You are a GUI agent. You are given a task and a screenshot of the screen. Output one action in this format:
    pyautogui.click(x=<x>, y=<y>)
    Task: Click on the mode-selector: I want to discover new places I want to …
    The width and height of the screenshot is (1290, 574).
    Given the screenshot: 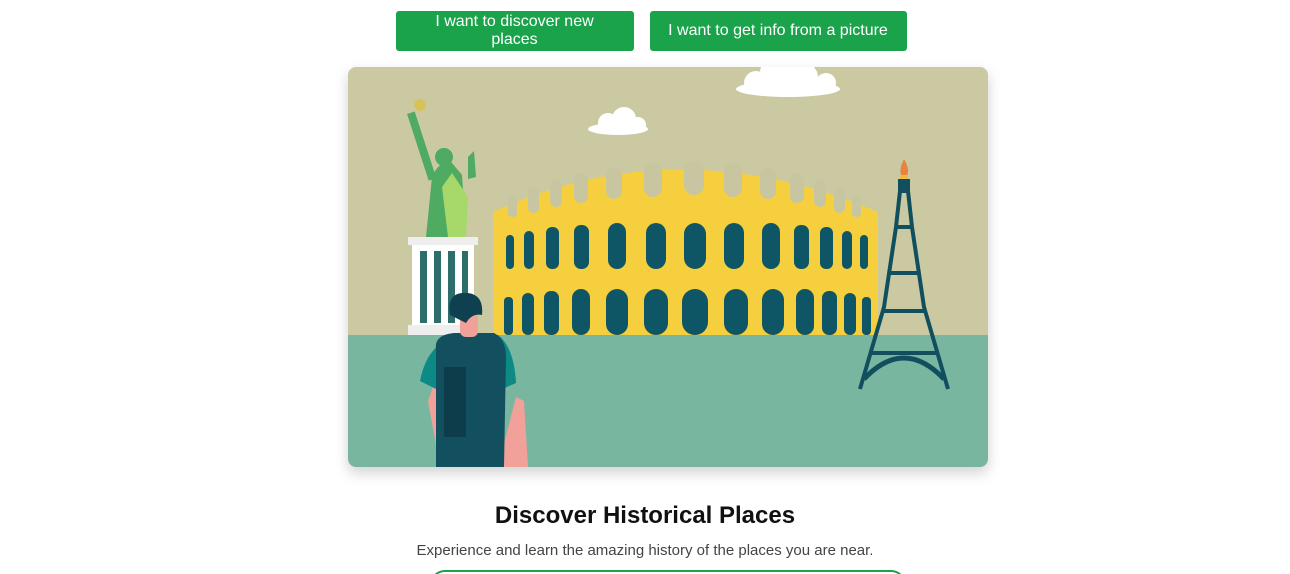 What is the action you would take?
    pyautogui.click(x=645, y=31)
    